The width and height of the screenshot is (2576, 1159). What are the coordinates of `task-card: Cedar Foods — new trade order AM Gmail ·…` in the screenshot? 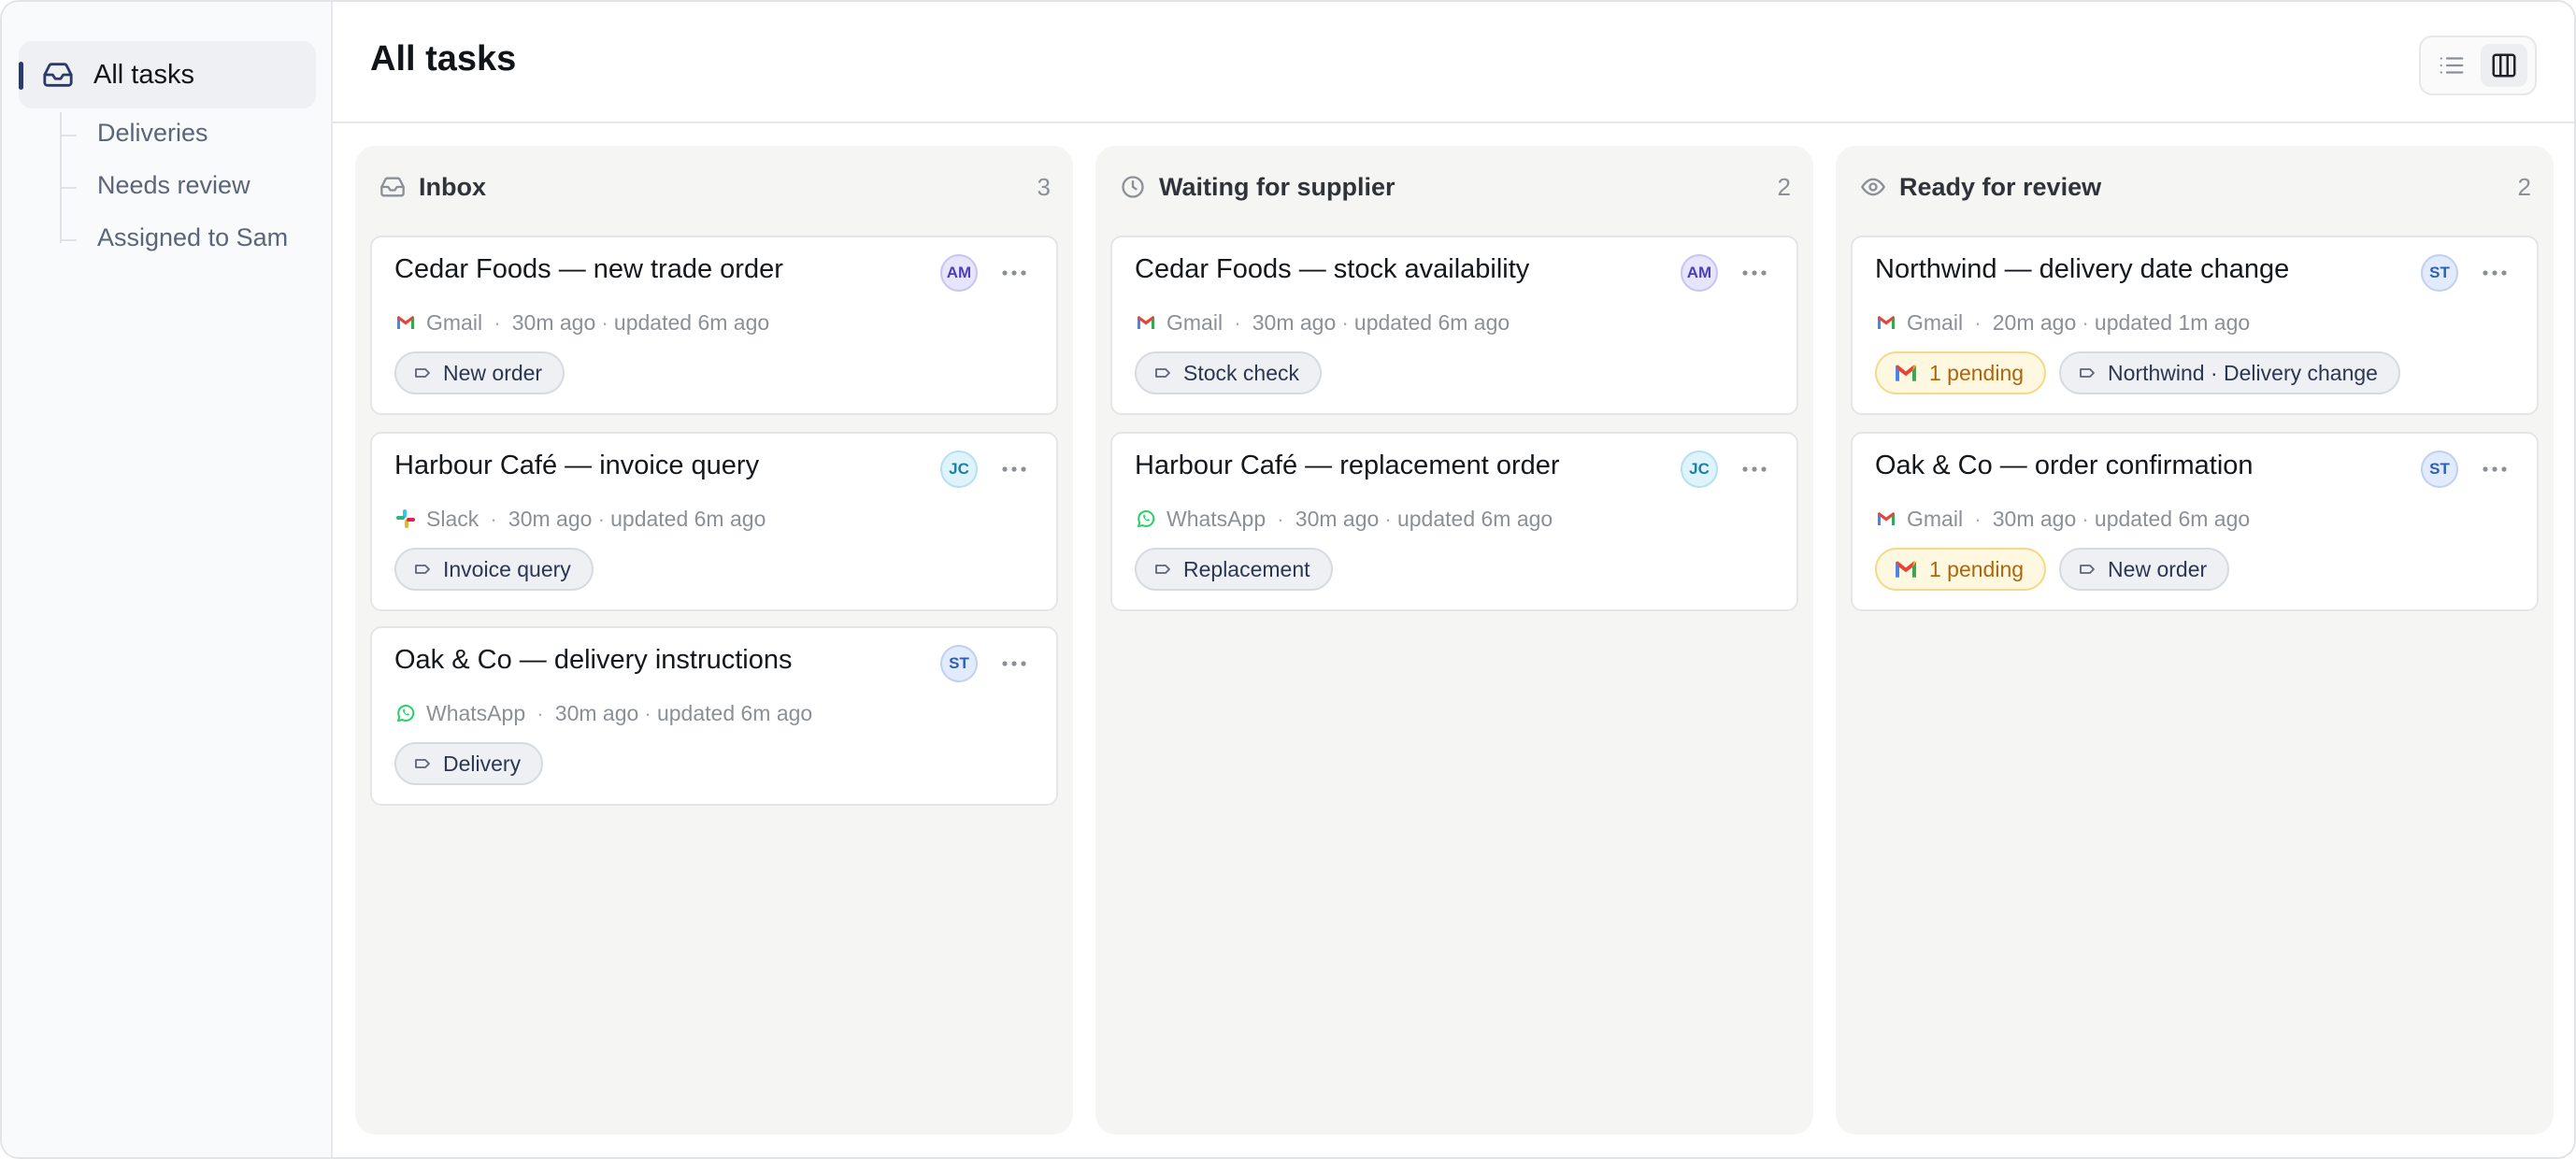 It's located at (714, 325).